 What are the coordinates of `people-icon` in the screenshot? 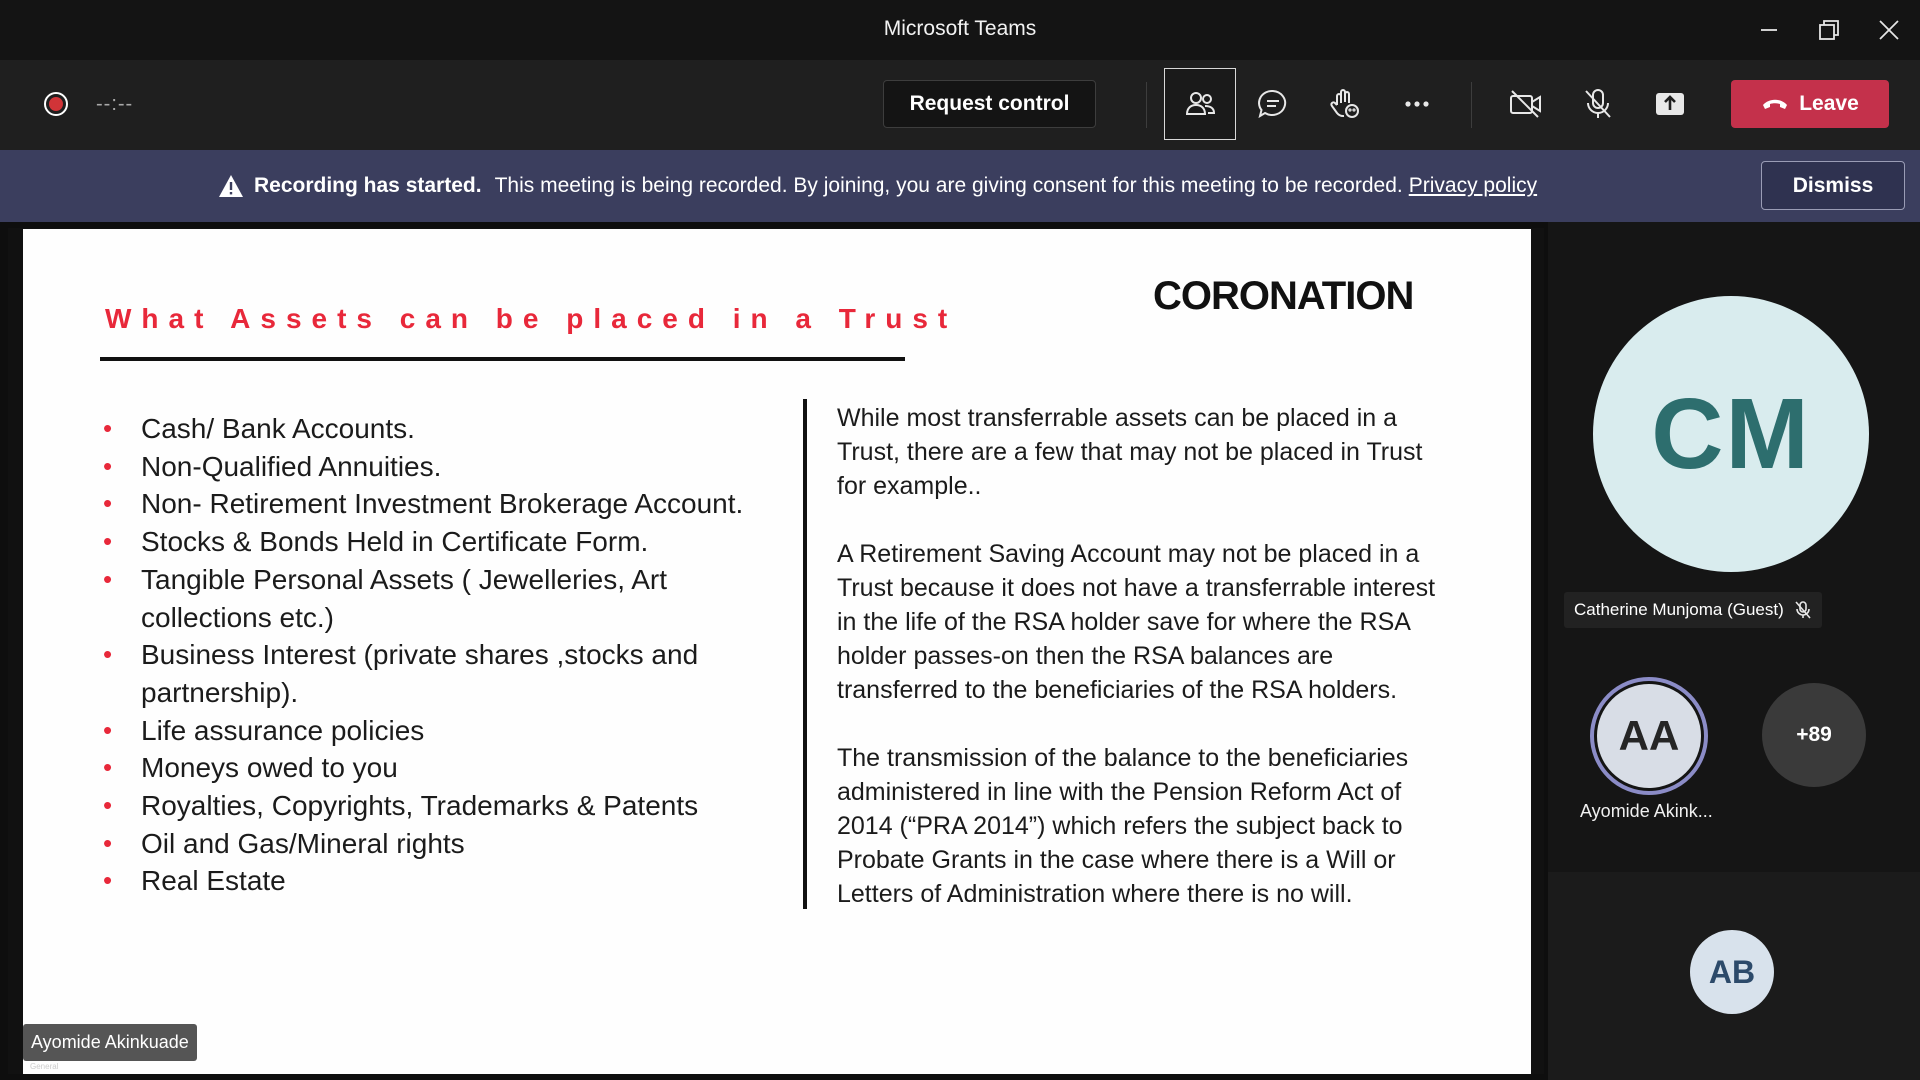 It's located at (1200, 103).